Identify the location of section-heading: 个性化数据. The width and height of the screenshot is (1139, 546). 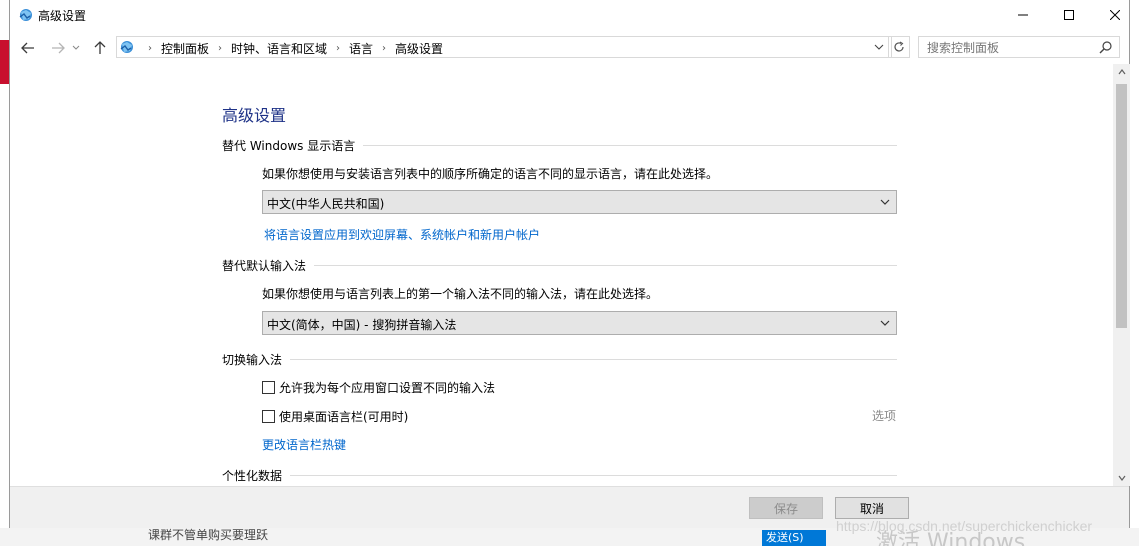
(252, 476).